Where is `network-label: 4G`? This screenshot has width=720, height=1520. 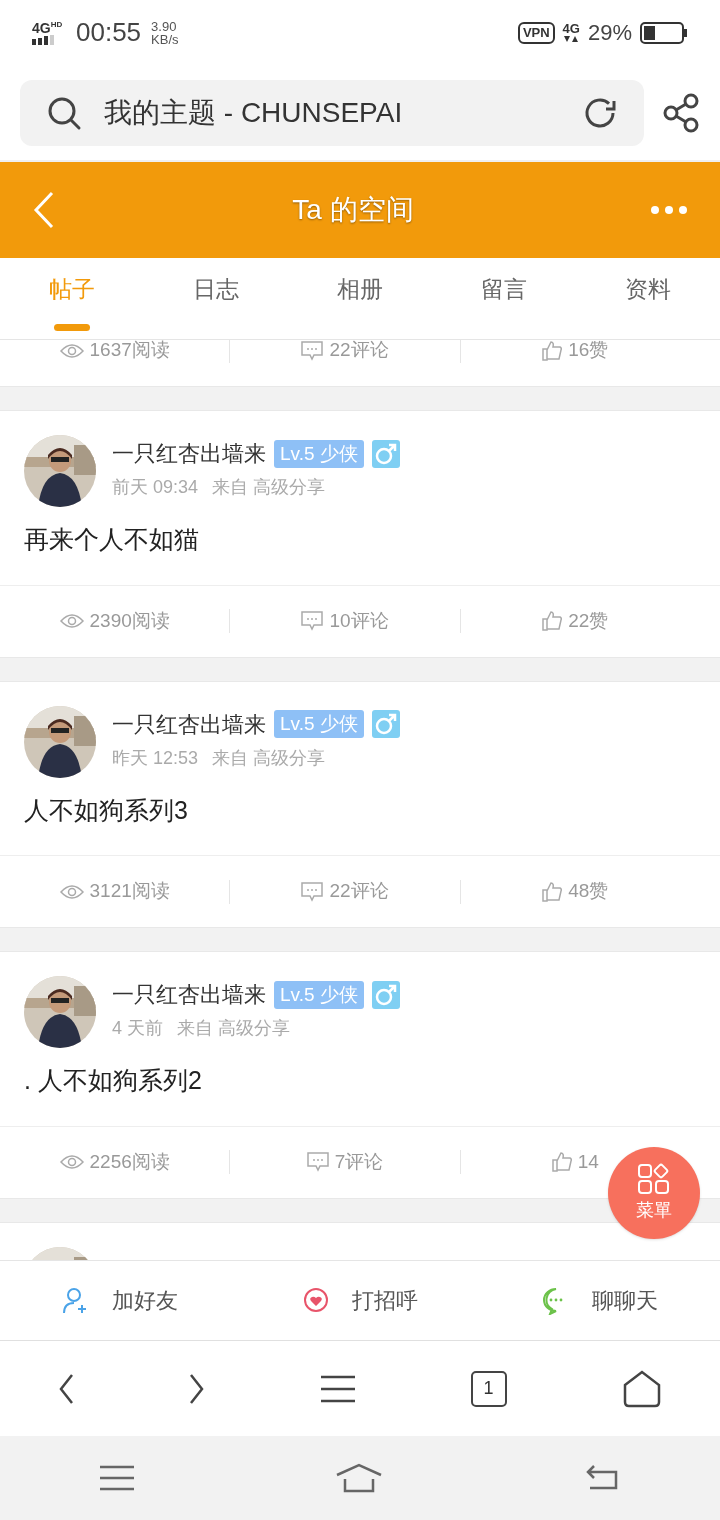 network-label: 4G is located at coordinates (41, 27).